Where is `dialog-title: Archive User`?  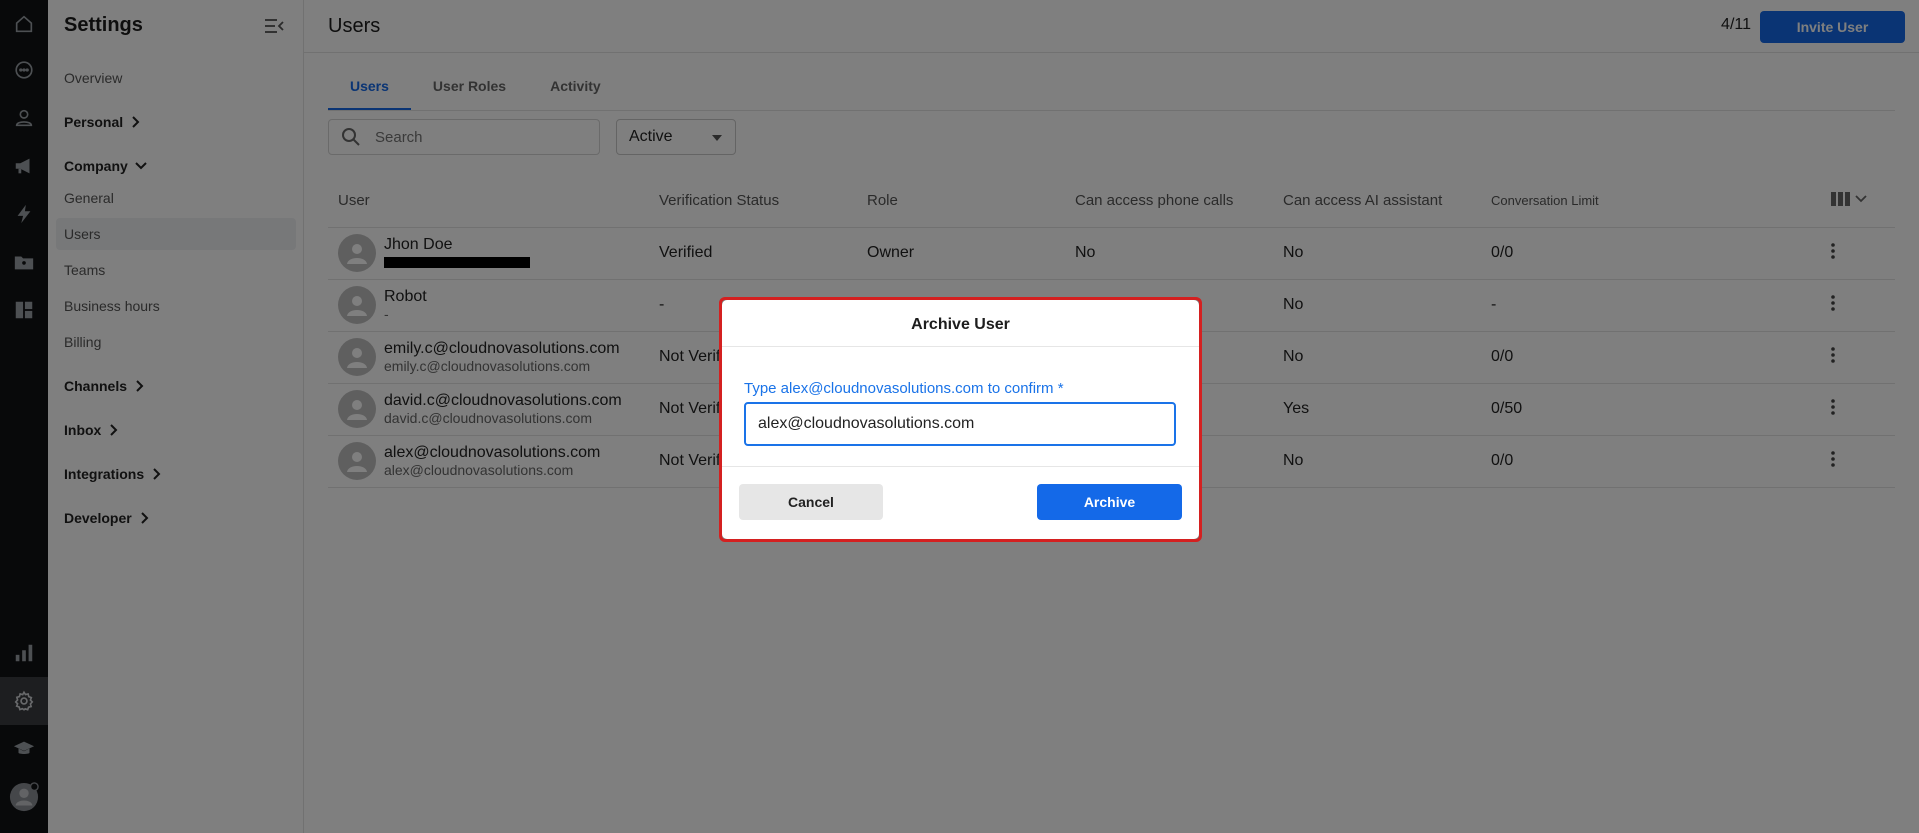
dialog-title: Archive User is located at coordinates (960, 324).